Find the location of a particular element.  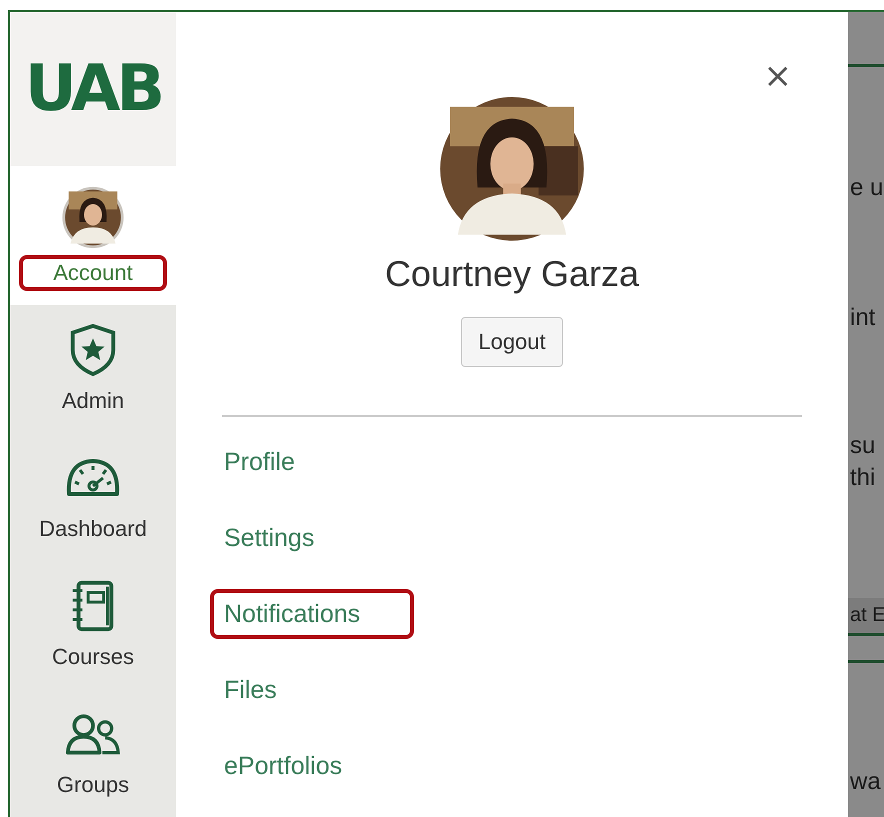

nav-label: Groups is located at coordinates (93, 785).